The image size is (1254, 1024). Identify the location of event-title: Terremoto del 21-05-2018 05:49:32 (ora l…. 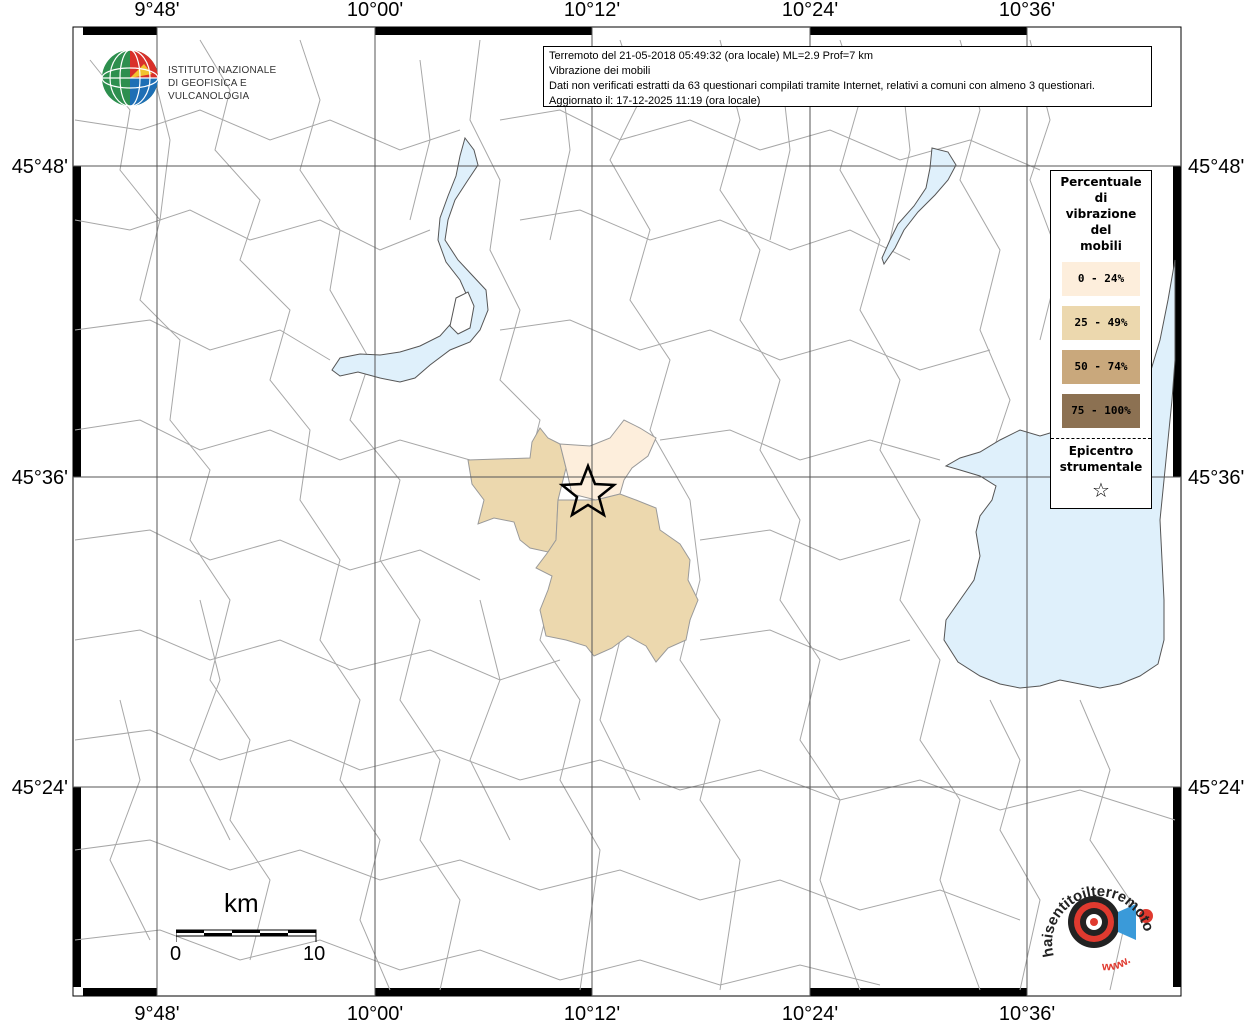
(711, 56).